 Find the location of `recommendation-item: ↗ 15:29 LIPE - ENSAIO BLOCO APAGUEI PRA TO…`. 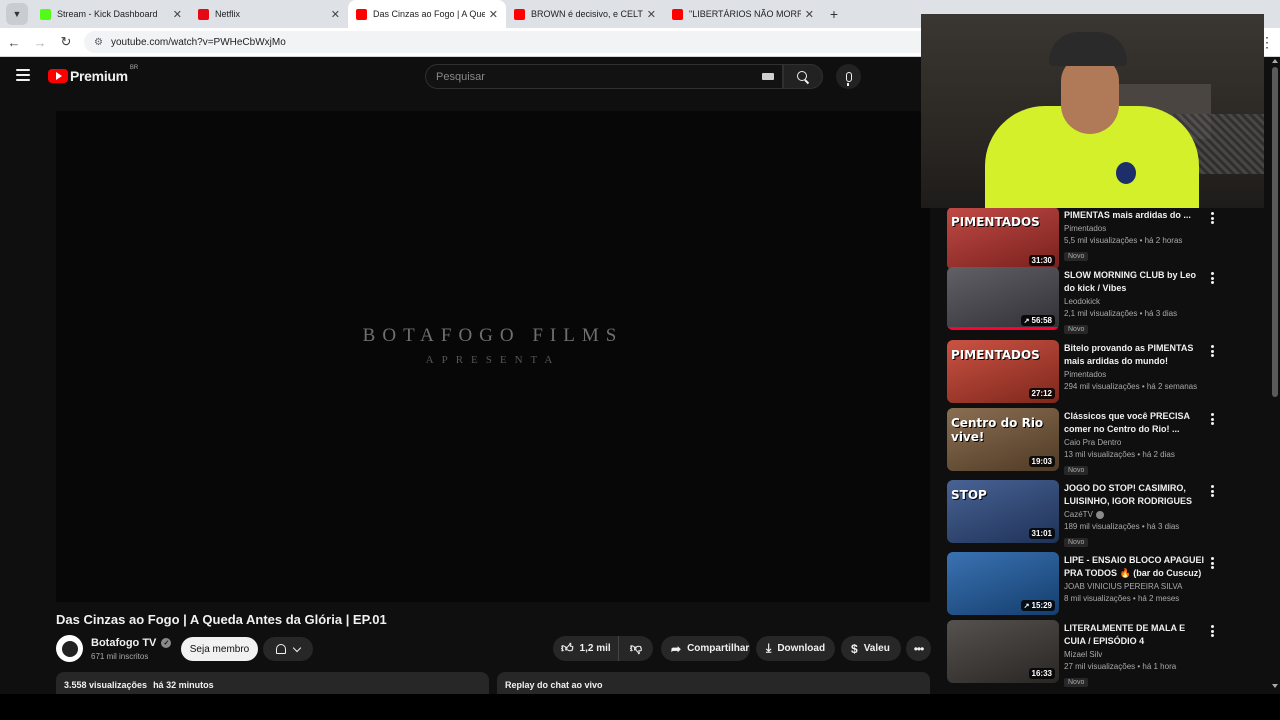

recommendation-item: ↗ 15:29 LIPE - ENSAIO BLOCO APAGUEI PRA TO… is located at coordinates (1082, 585).